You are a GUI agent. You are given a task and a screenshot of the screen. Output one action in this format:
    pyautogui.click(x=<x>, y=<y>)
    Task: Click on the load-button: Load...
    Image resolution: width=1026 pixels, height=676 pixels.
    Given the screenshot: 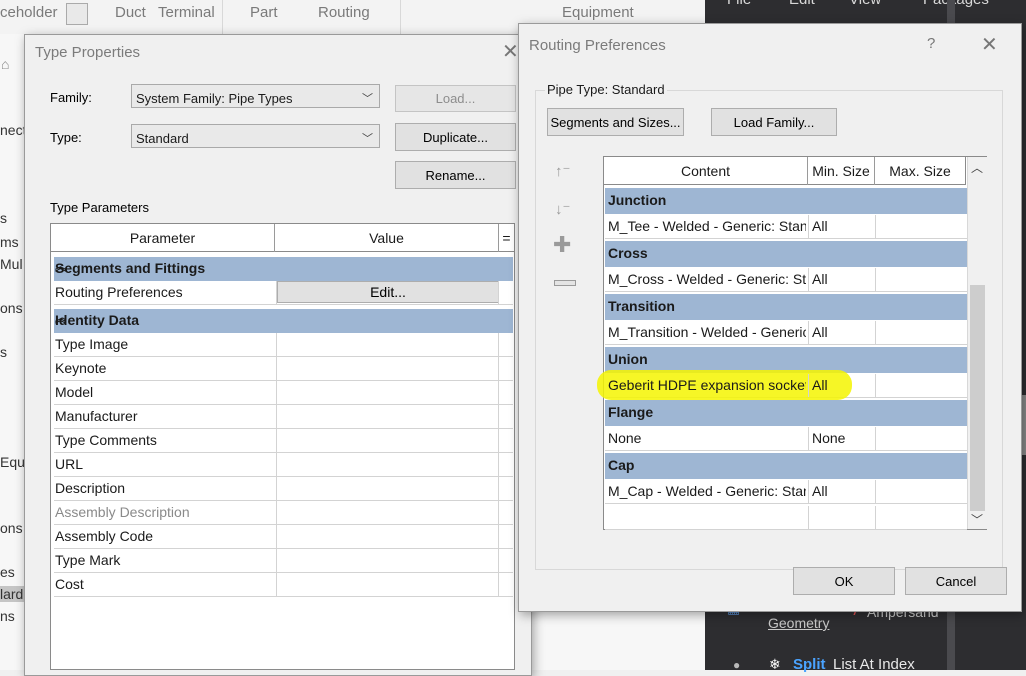 What is the action you would take?
    pyautogui.click(x=455, y=98)
    